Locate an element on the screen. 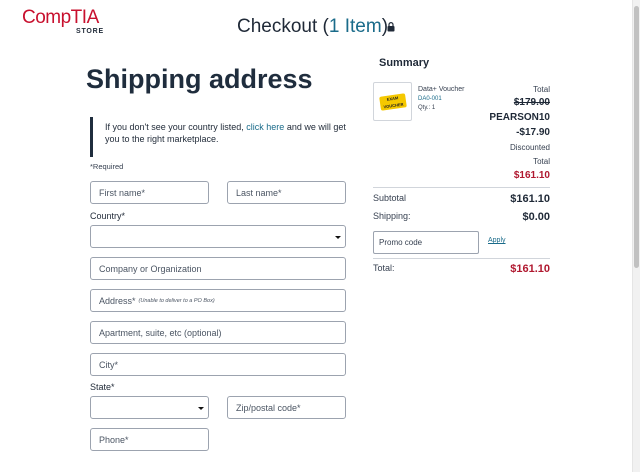 This screenshot has width=640, height=472. voucher-image: EXAM VOUCHER is located at coordinates (392, 101).